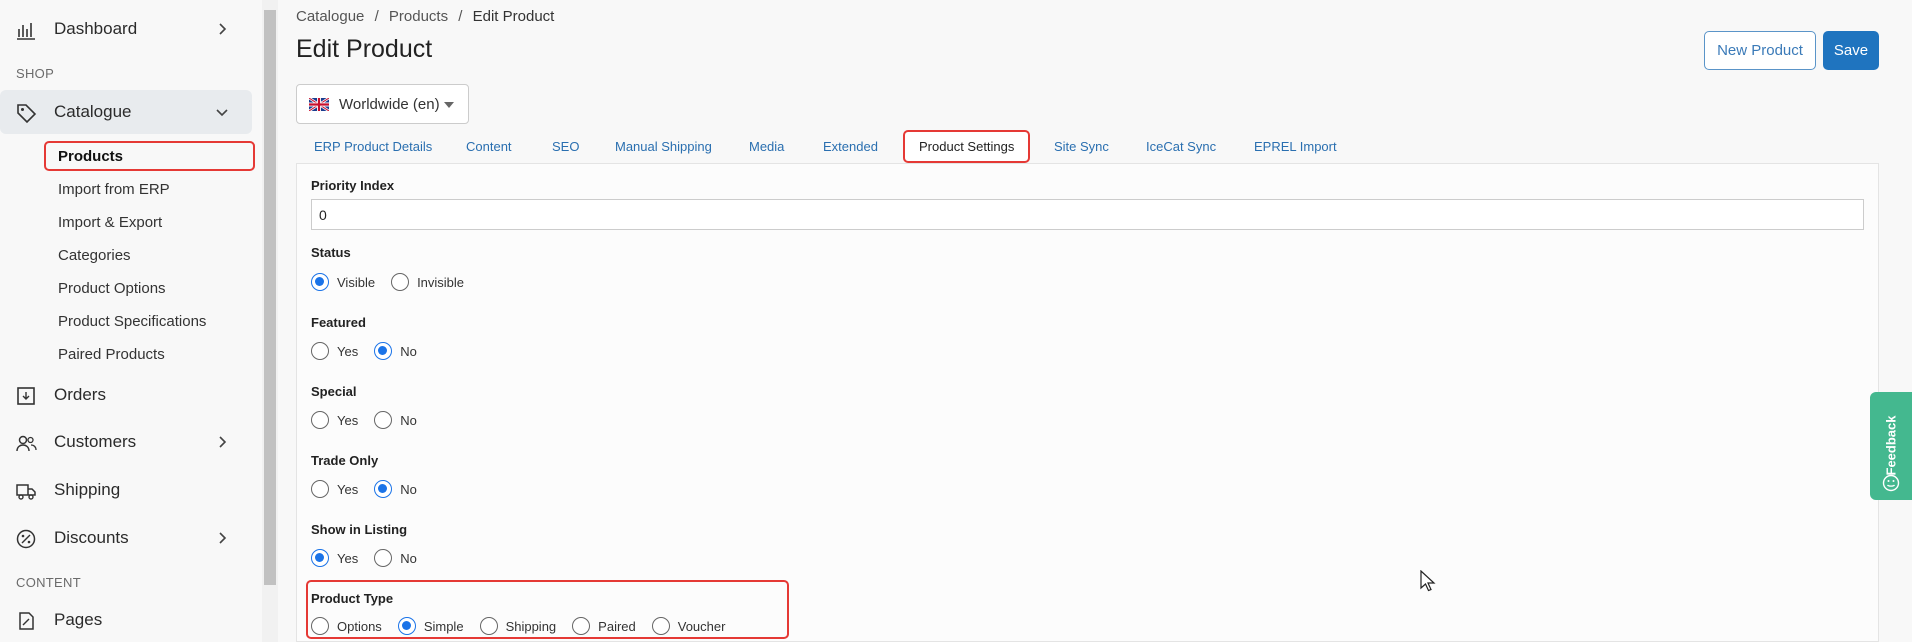 The height and width of the screenshot is (642, 1912). Describe the element at coordinates (94, 255) in the screenshot. I see `sidebar-sub-categories: Categories` at that location.